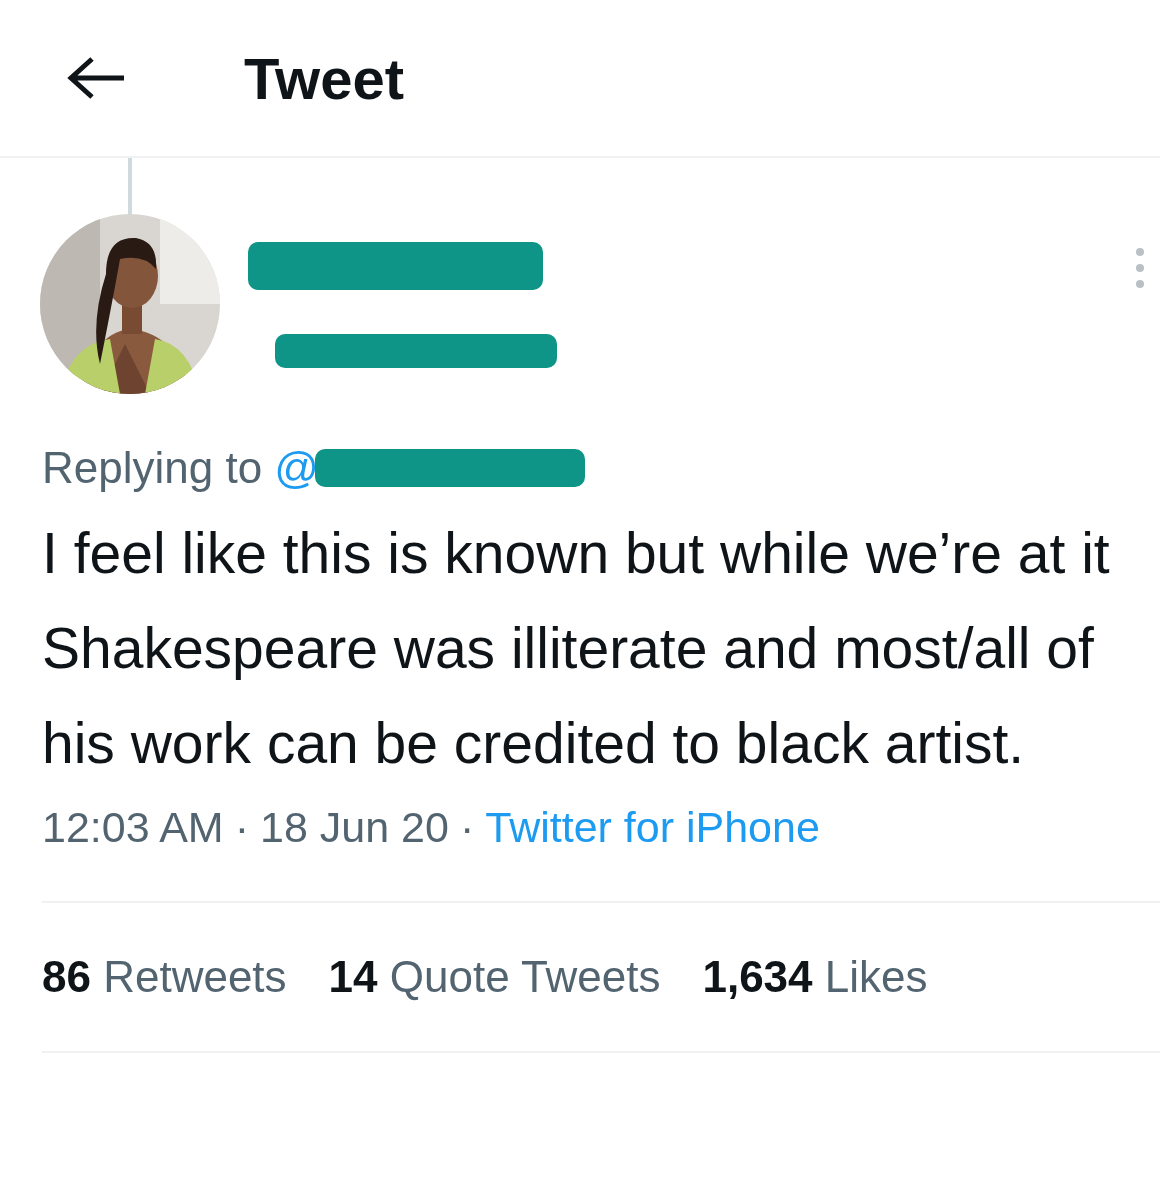 The width and height of the screenshot is (1160, 1200). Describe the element at coordinates (152, 468) in the screenshot. I see `replying-to-label: Replying to` at that location.